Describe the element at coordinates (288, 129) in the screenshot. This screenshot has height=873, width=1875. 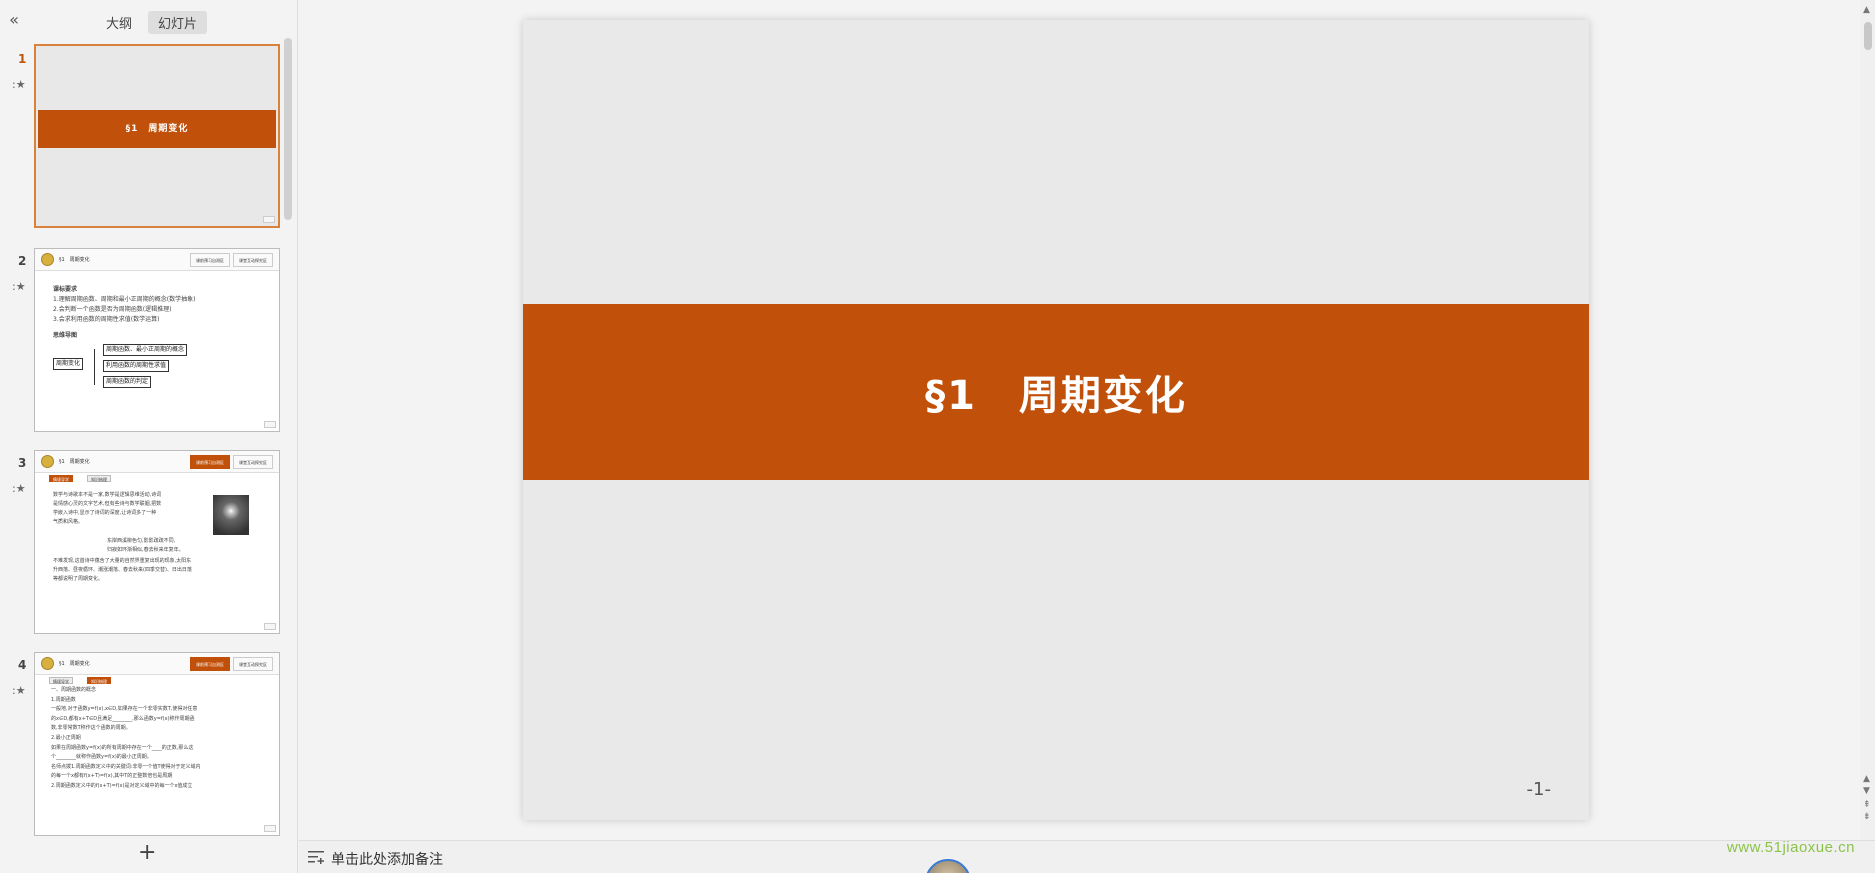
I see `thumbnail-scrollbar` at that location.